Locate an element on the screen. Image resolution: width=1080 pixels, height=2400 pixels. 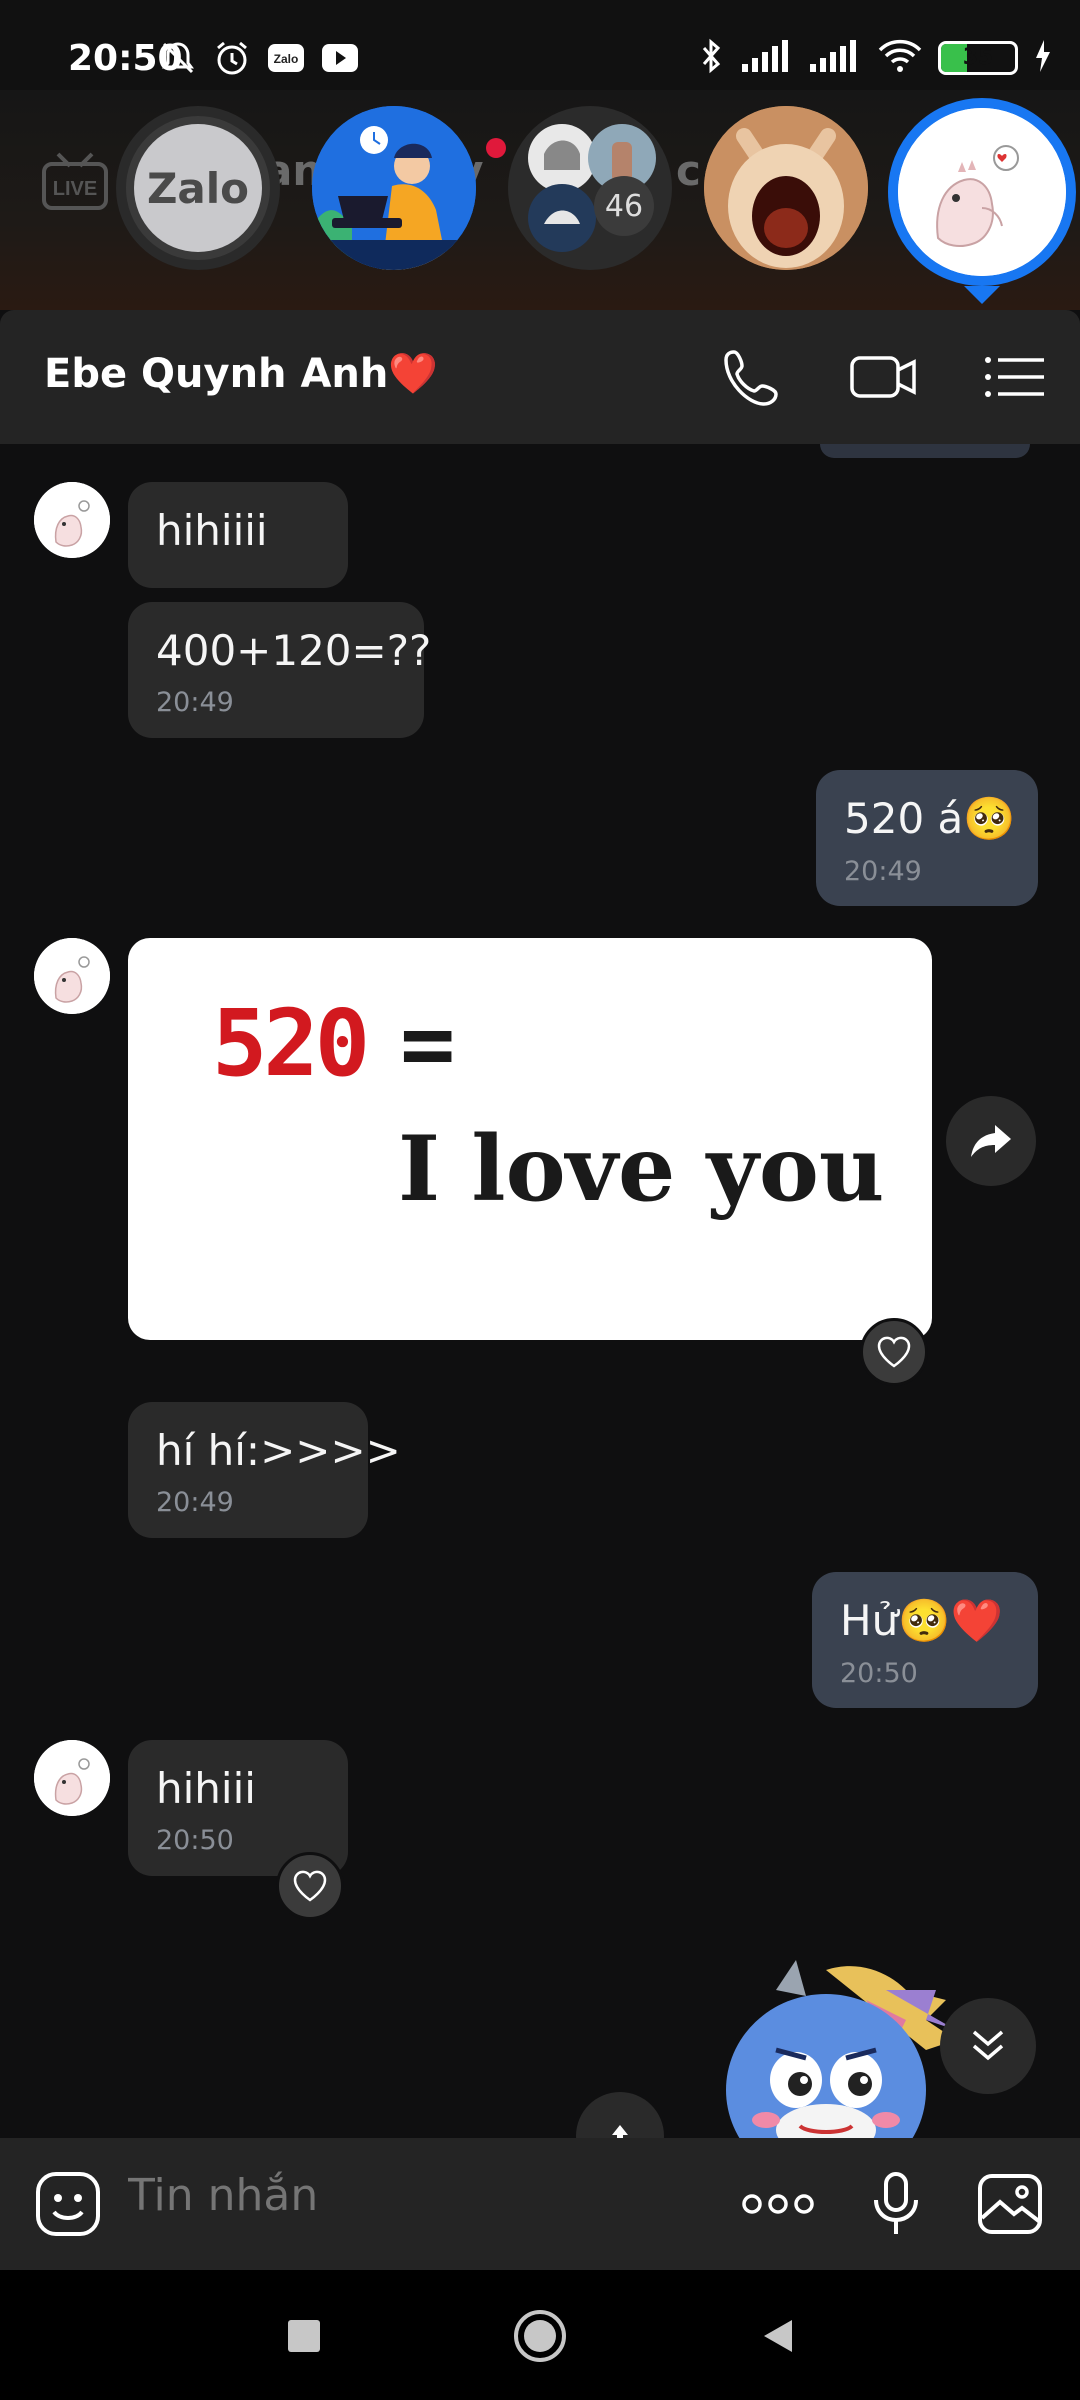
charging-icon is located at coordinates (1042, 58).